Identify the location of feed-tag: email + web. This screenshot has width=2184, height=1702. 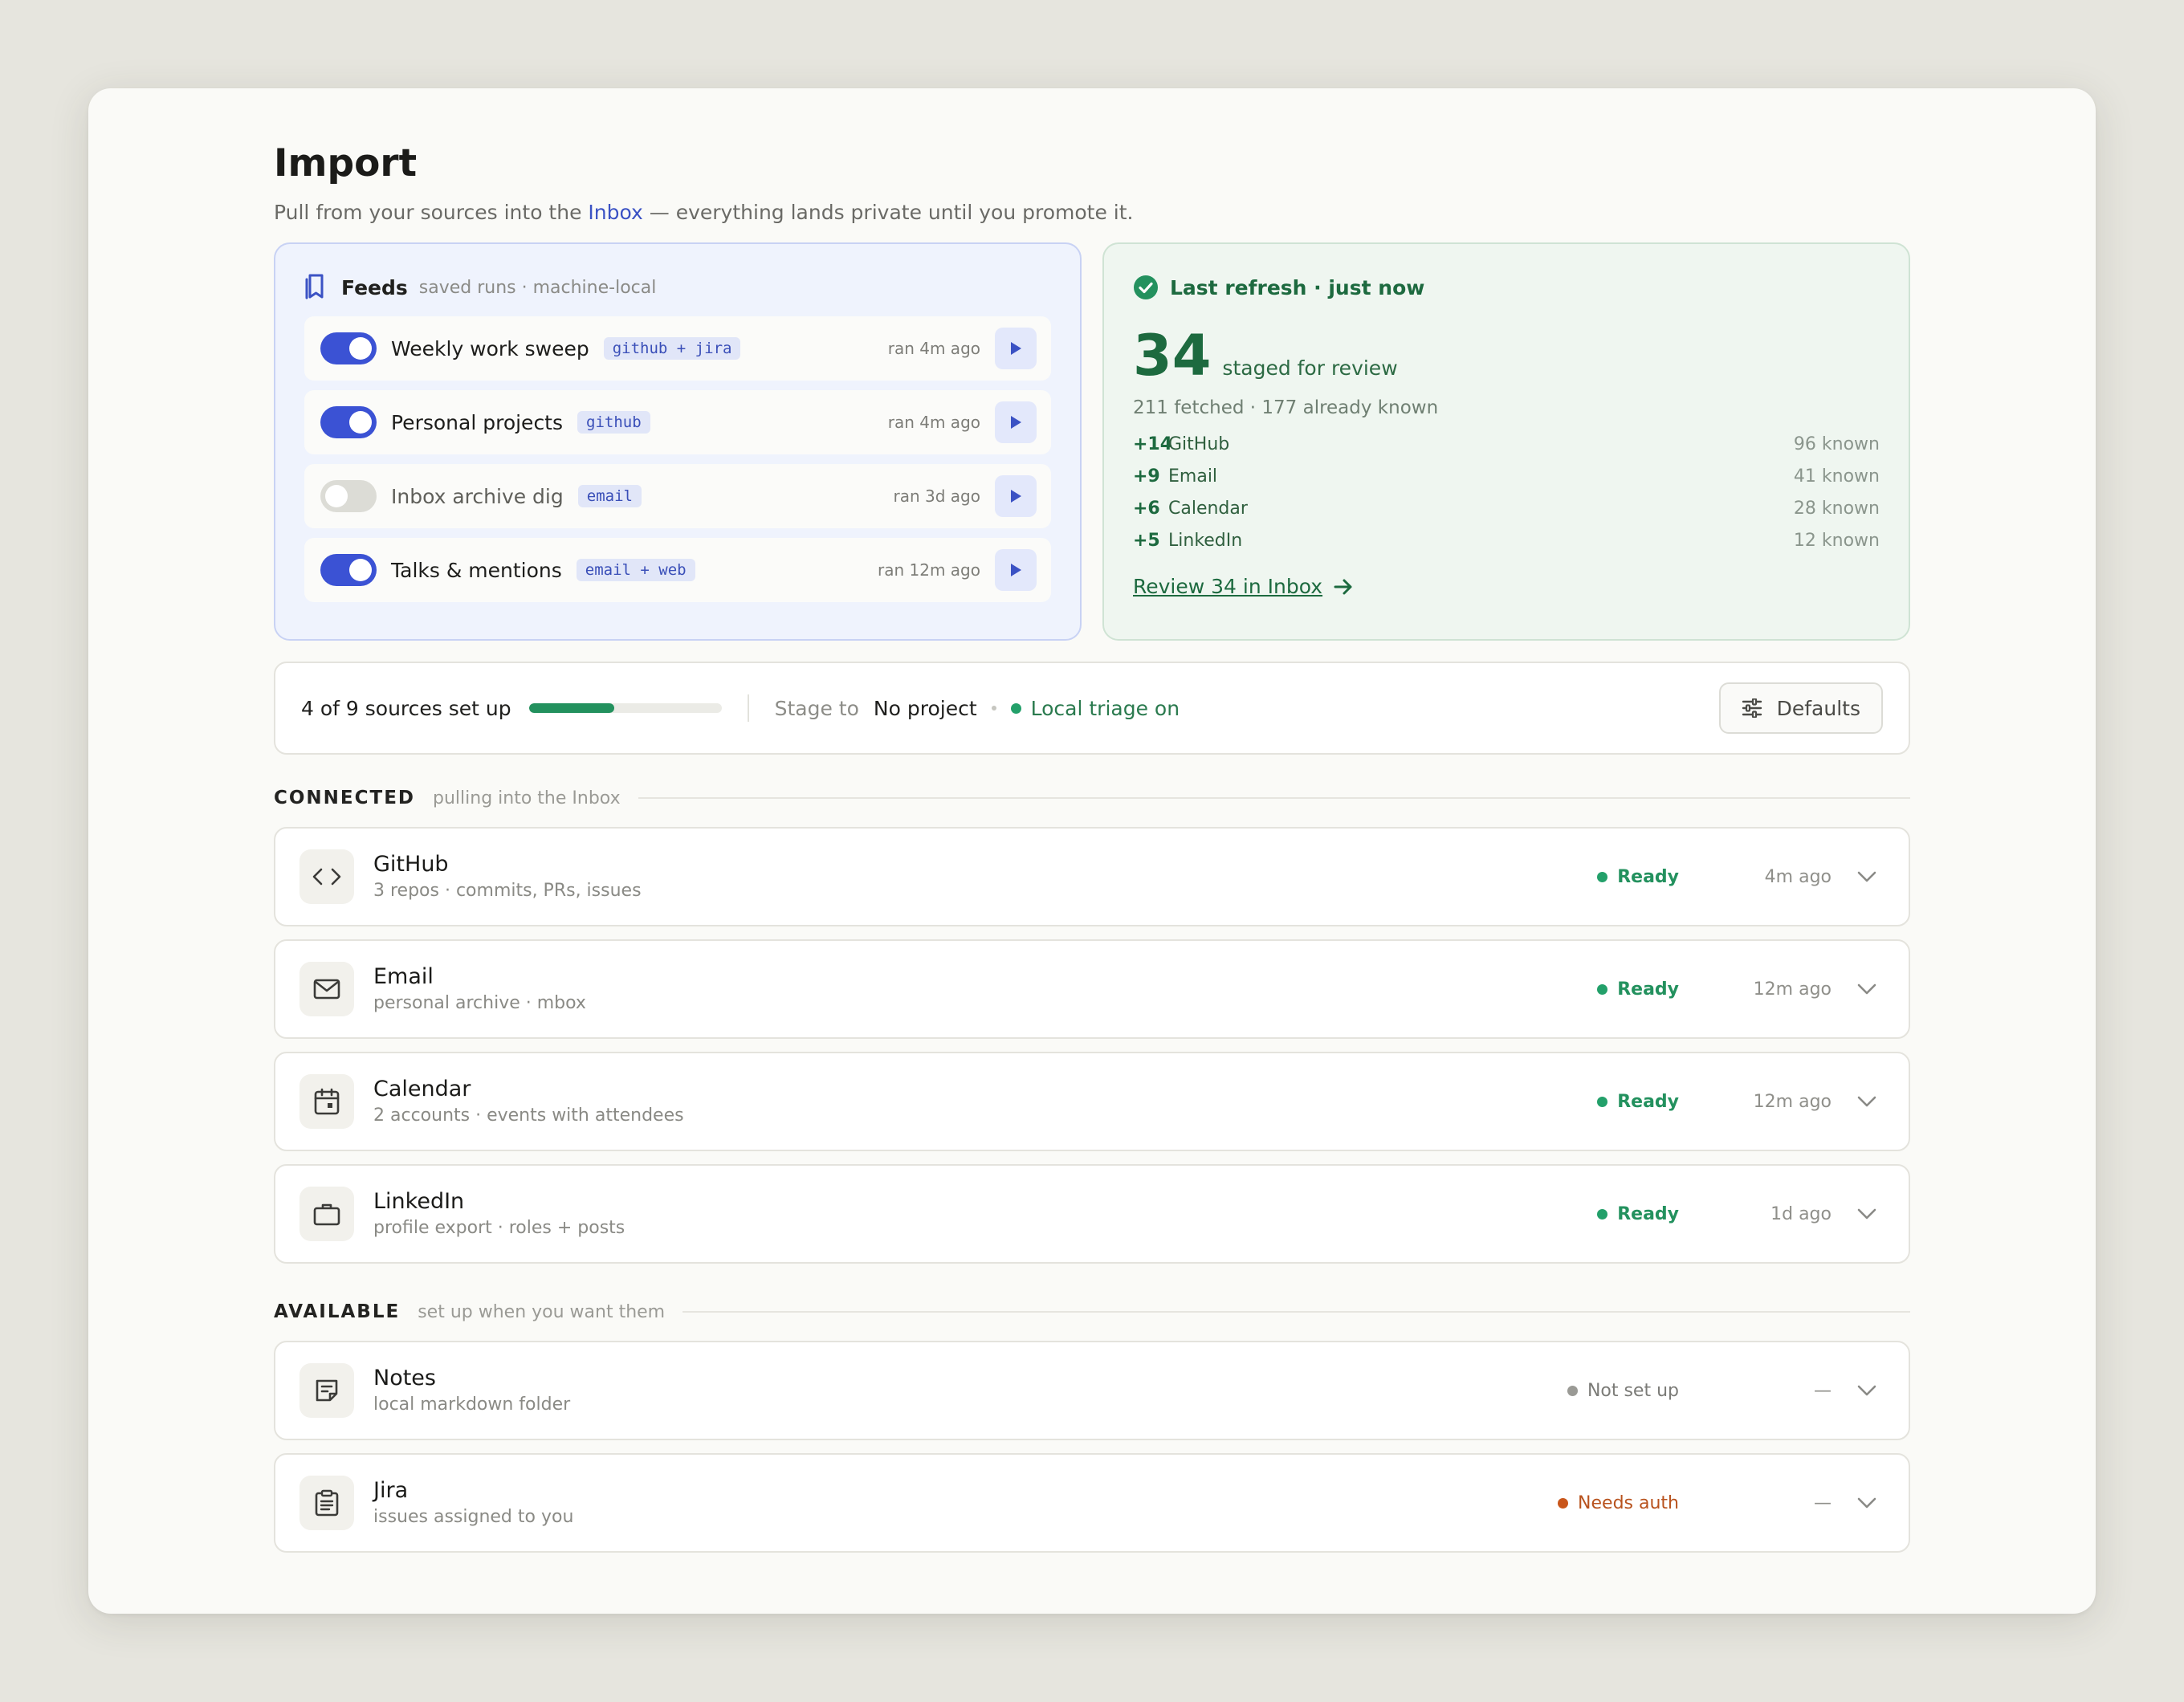
(636, 570).